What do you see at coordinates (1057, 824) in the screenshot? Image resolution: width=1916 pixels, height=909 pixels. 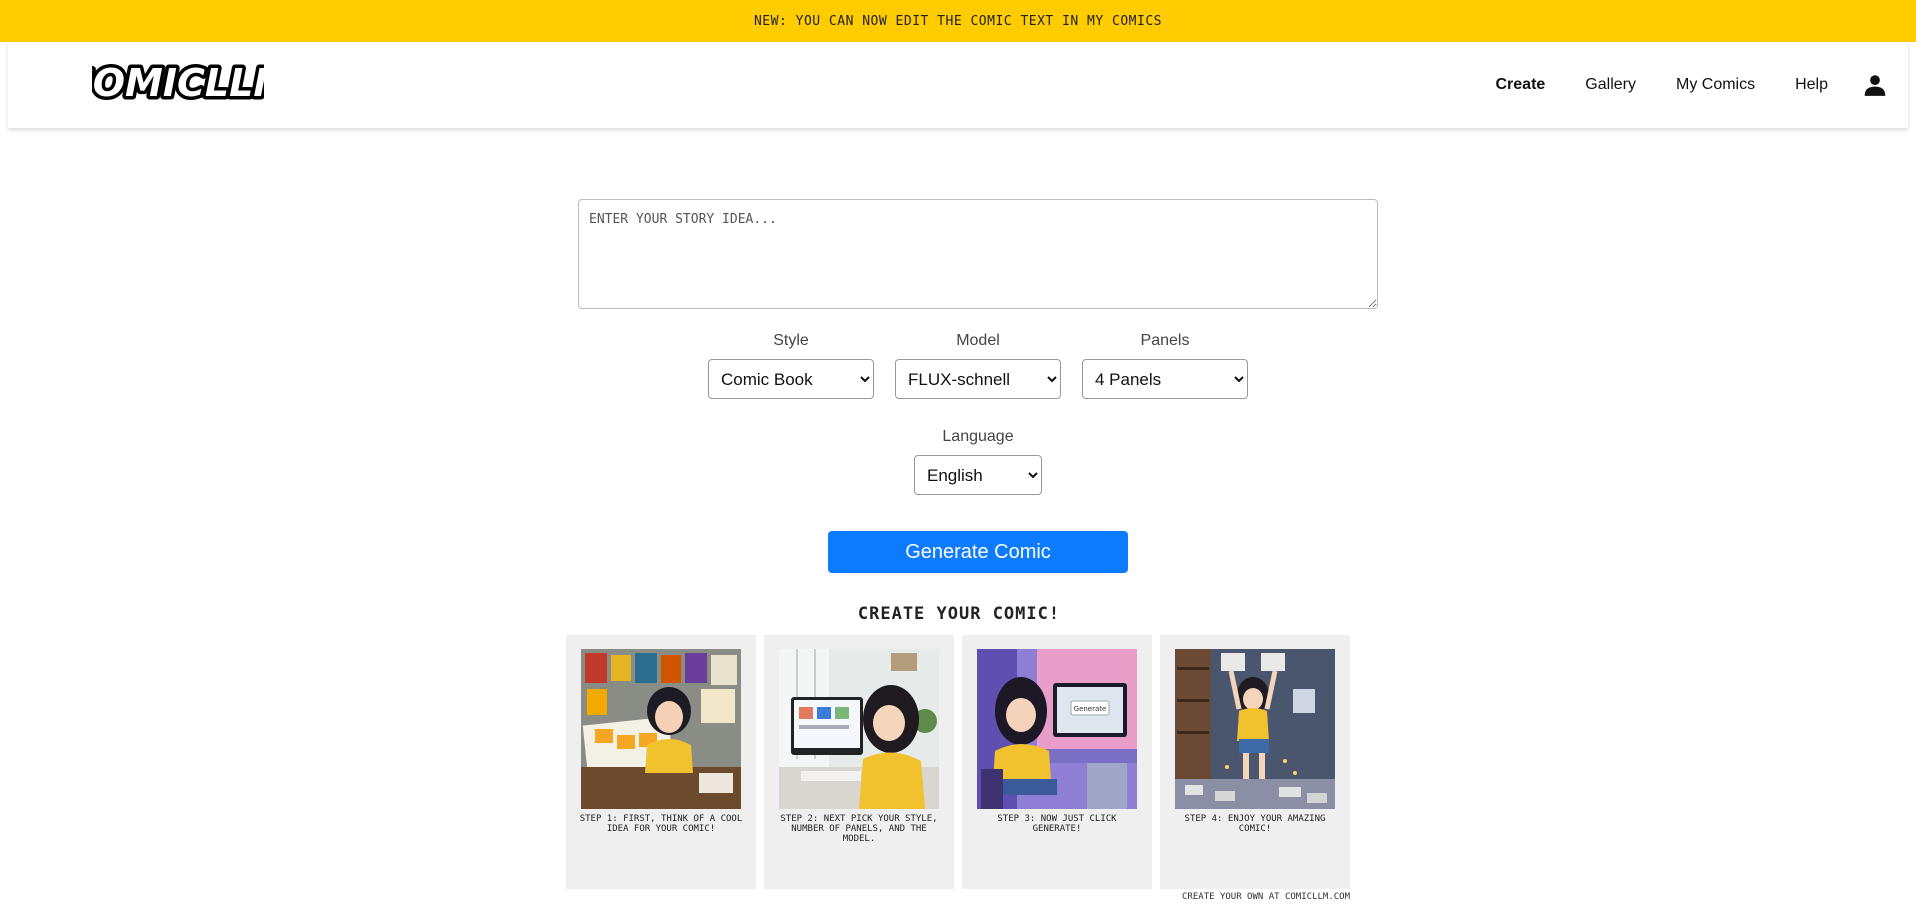 I see `step3-caption: STEP 3: NOW JUST CLICK GENERATE!` at bounding box center [1057, 824].